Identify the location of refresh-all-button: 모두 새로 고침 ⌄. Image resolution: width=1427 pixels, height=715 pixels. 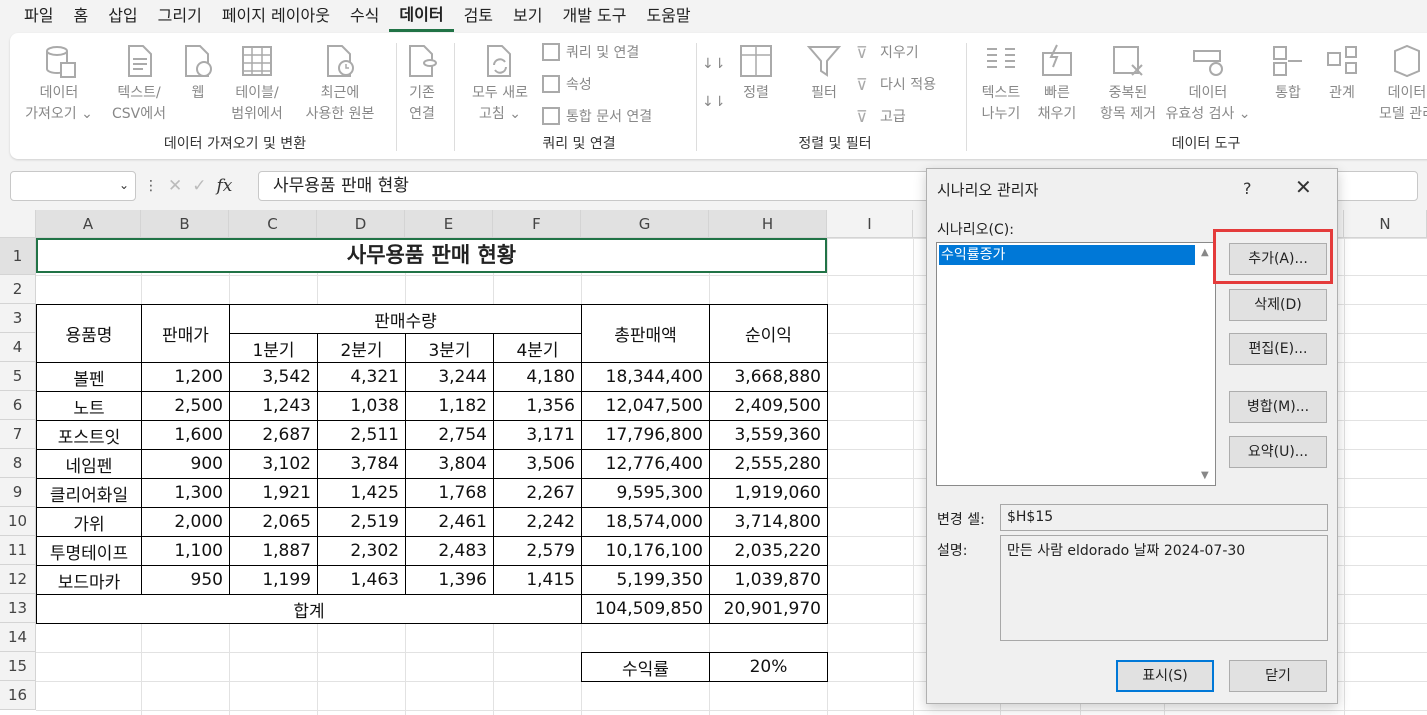
(500, 84).